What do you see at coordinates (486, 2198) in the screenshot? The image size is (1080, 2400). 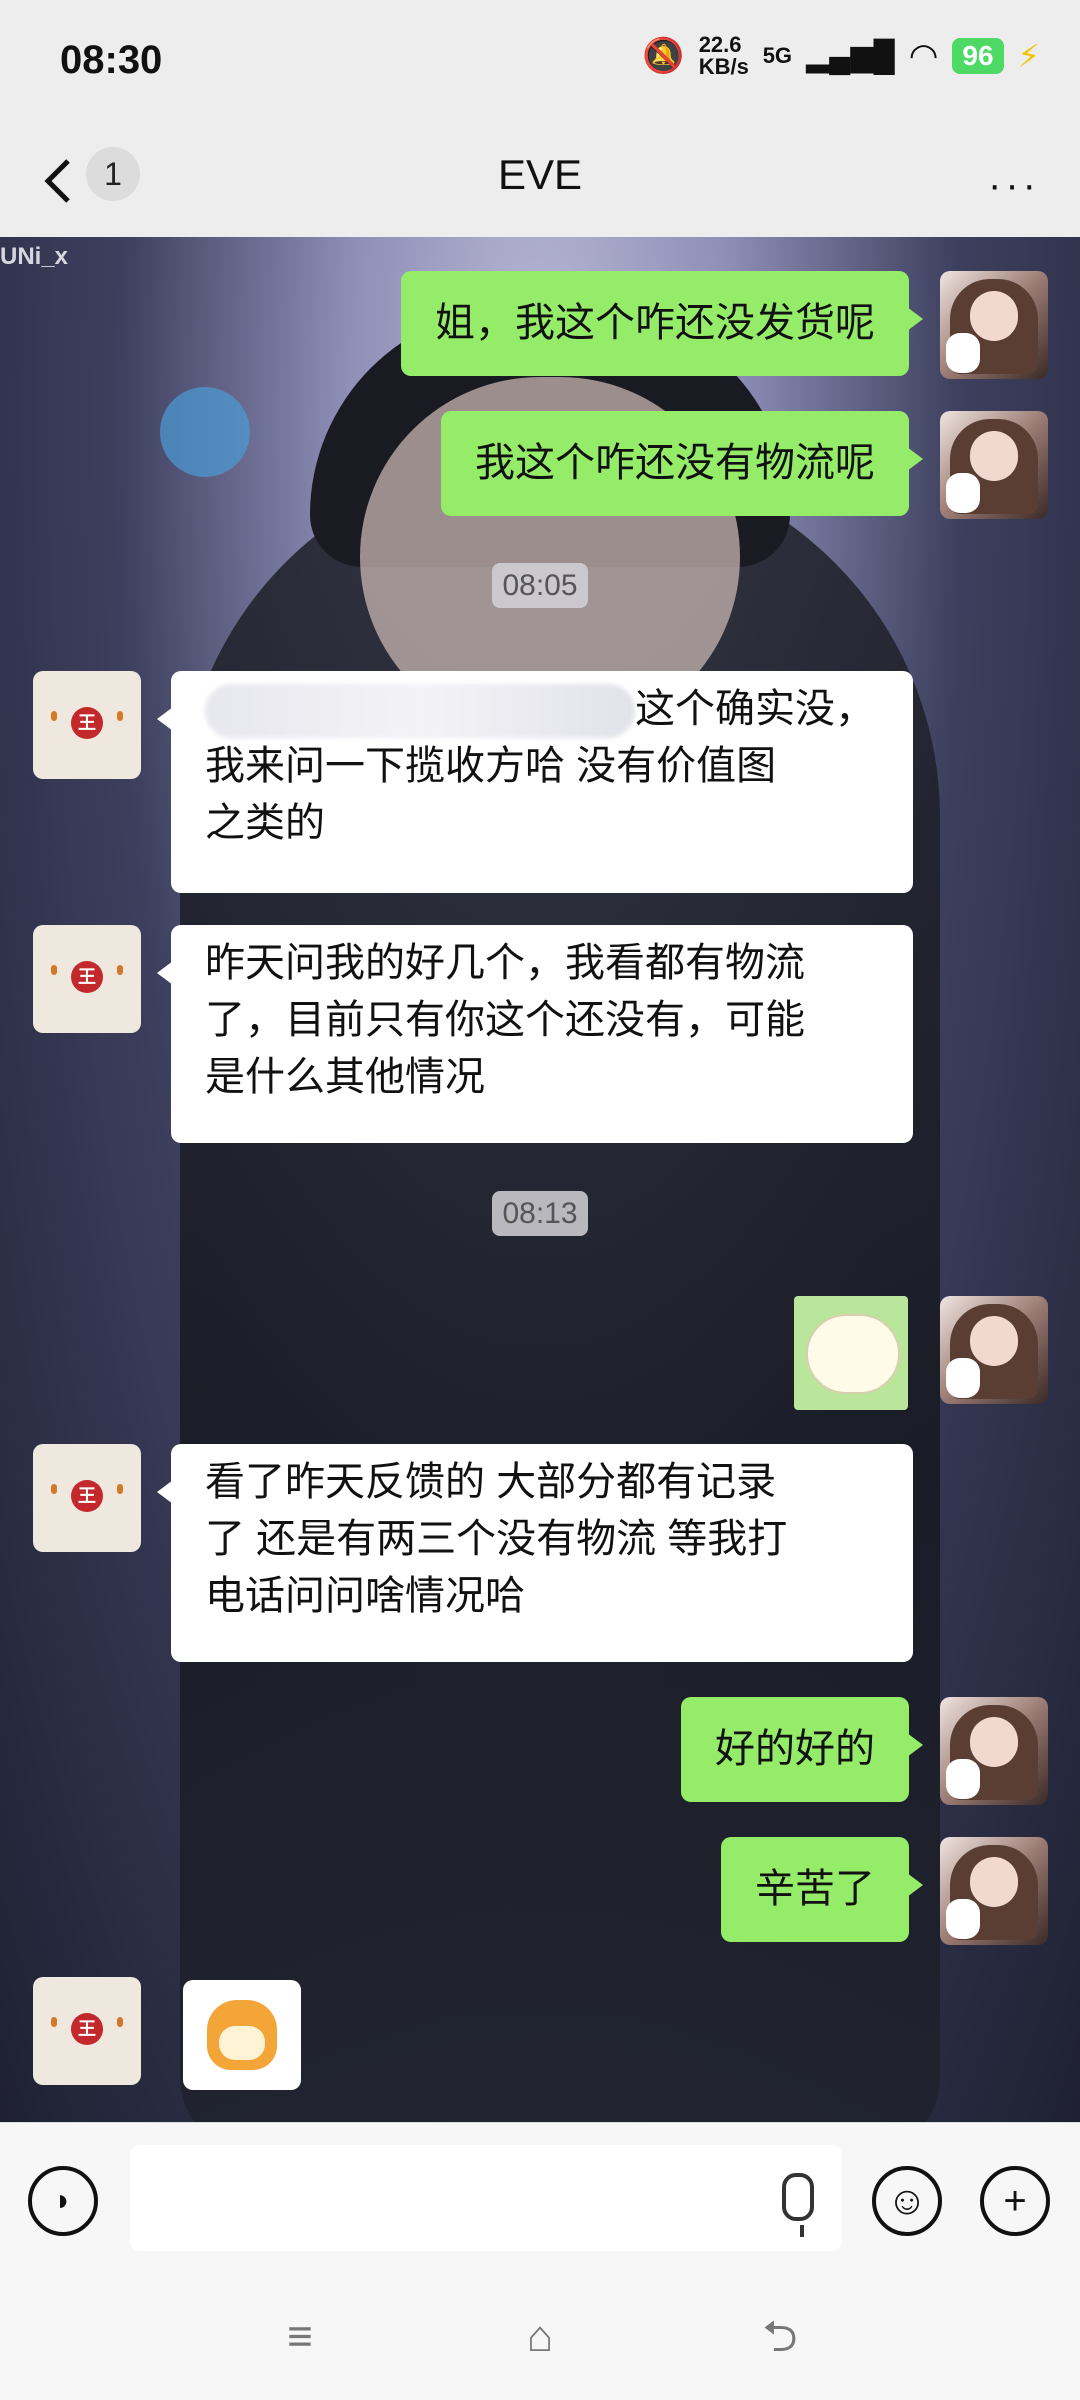 I see `message-input` at bounding box center [486, 2198].